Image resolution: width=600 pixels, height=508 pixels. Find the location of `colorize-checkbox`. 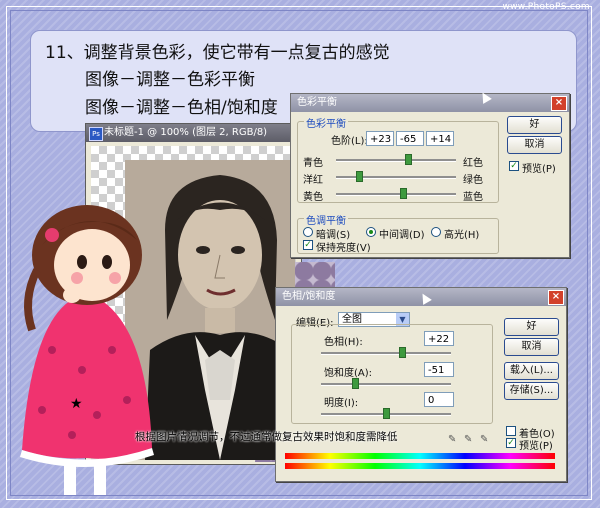

colorize-checkbox is located at coordinates (511, 431).